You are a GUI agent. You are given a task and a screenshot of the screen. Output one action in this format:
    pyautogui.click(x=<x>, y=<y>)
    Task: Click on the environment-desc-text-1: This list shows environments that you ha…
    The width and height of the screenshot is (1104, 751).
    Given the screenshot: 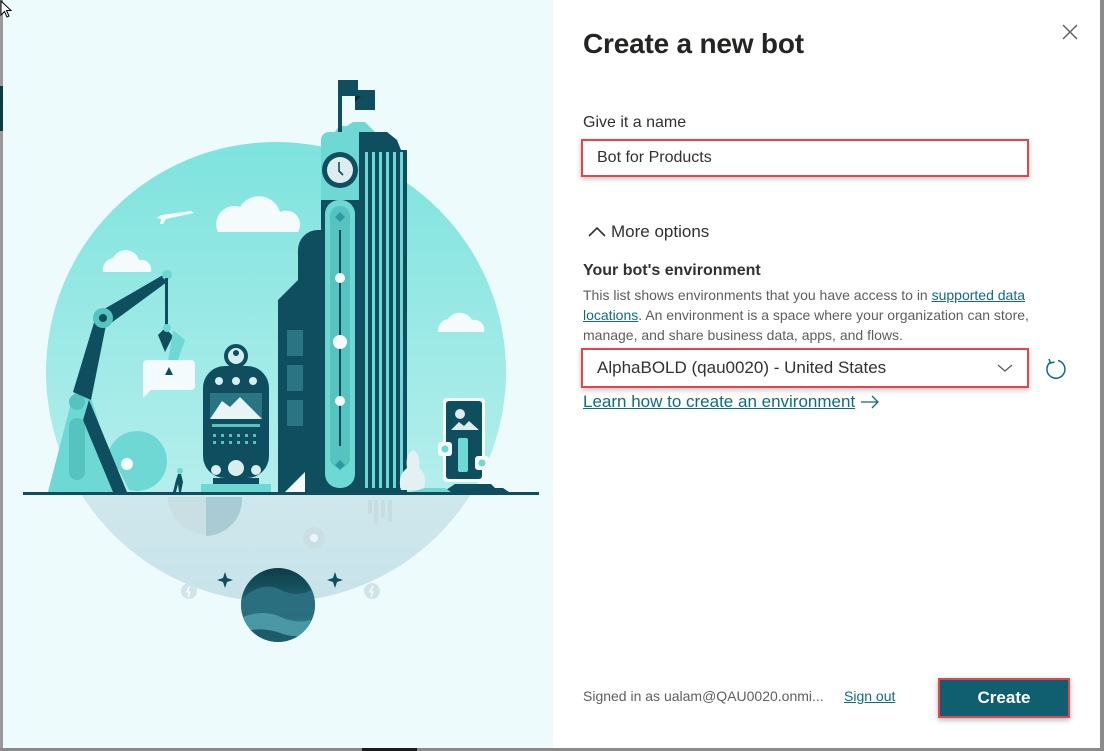 What is the action you would take?
    pyautogui.click(x=757, y=295)
    